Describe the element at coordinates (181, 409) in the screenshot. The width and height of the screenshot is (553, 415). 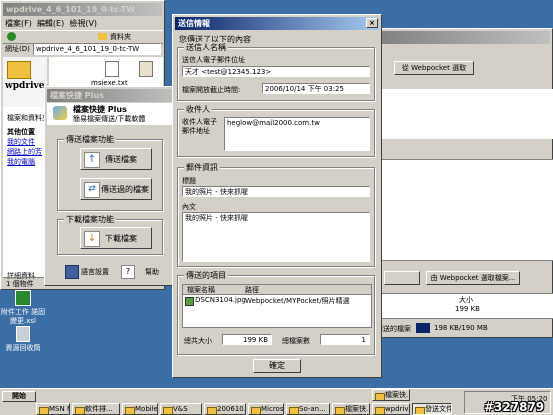
I see `task-vs: V&S` at that location.